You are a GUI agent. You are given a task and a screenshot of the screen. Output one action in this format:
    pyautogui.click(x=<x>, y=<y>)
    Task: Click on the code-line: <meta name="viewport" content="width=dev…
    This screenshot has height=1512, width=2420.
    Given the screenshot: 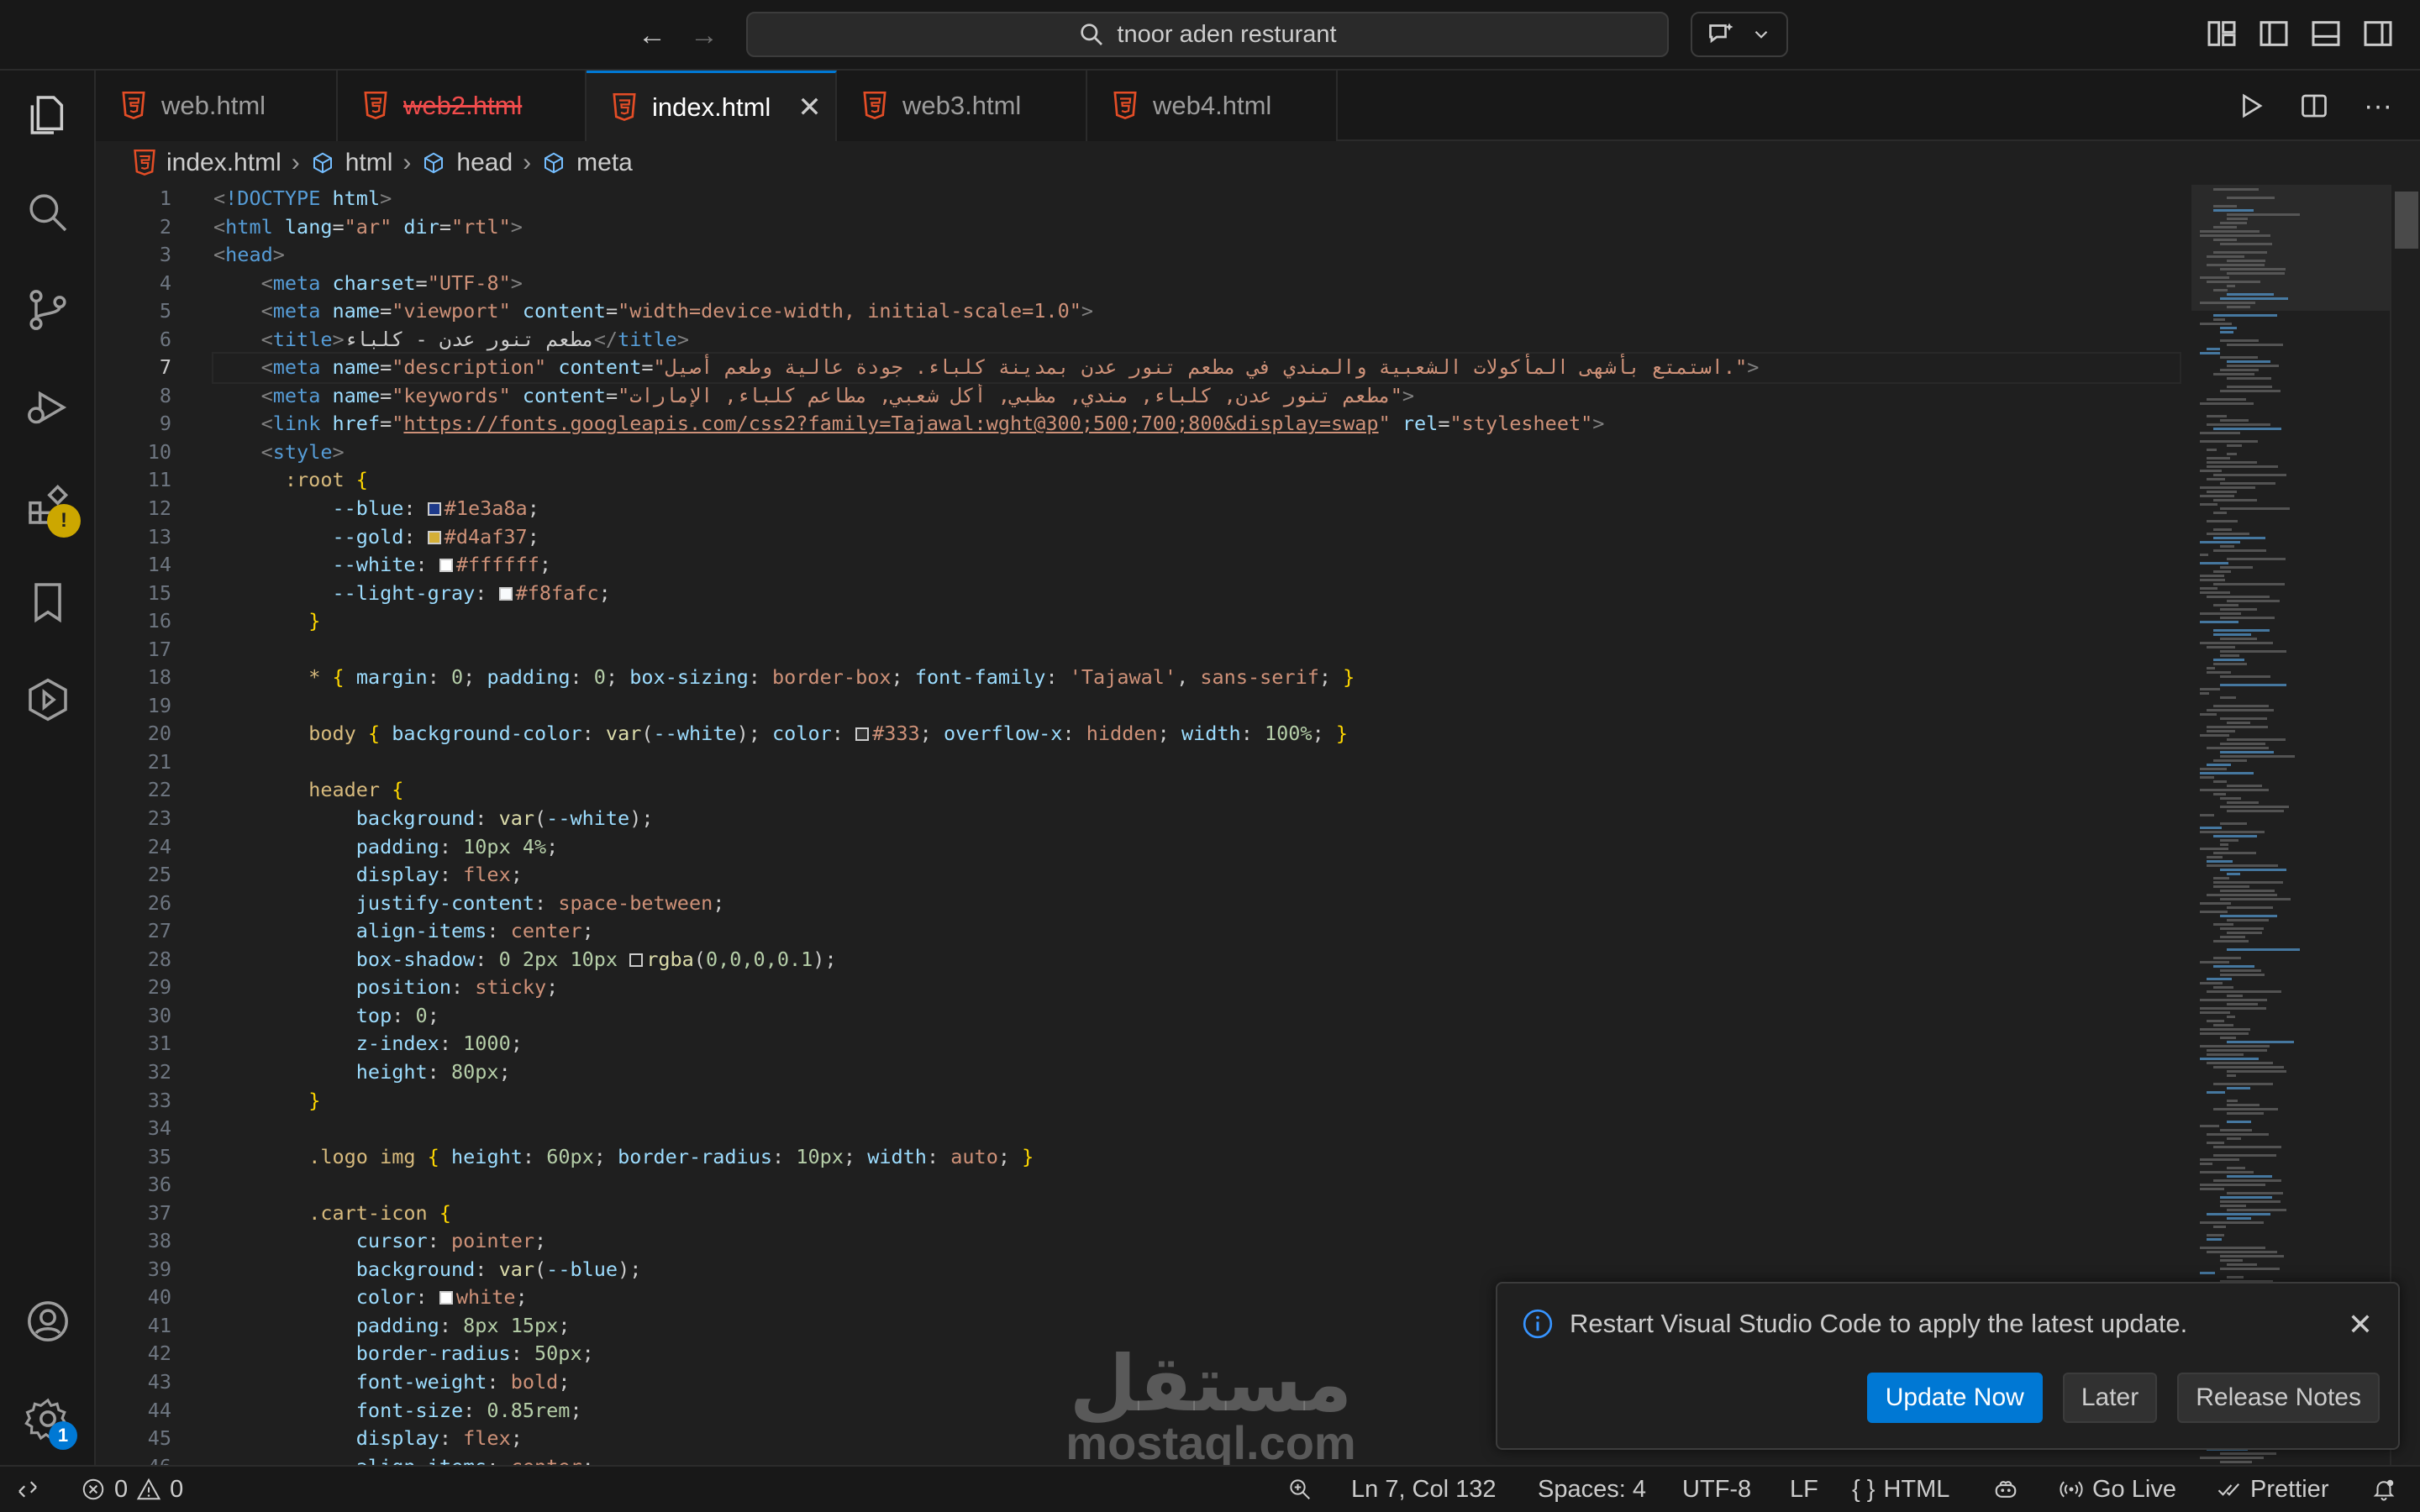 What is the action you would take?
    pyautogui.click(x=1196, y=311)
    